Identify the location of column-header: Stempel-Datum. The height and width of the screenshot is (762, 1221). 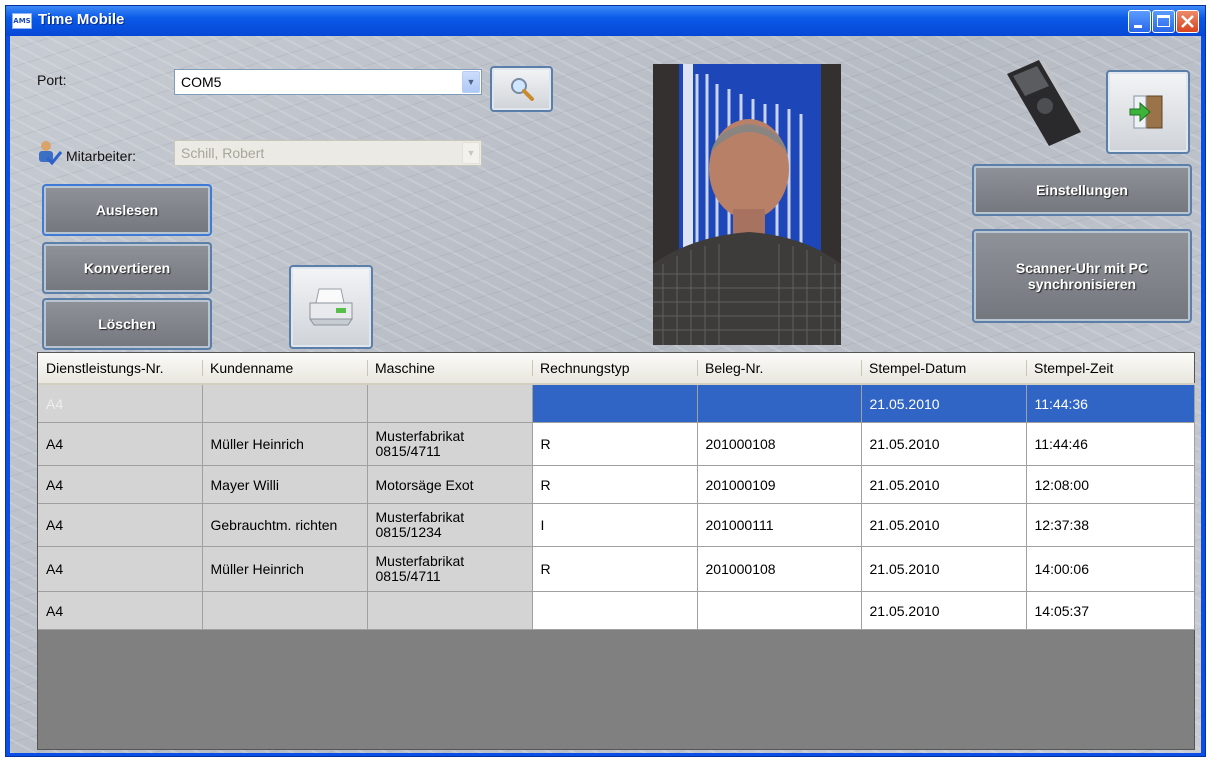
(943, 369).